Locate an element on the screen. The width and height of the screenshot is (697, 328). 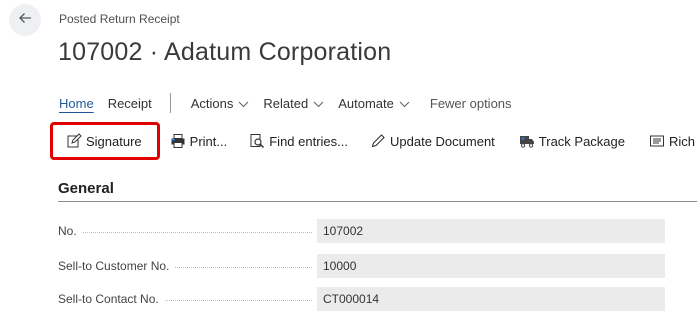
page-title: 107002 · Adatum Corporation is located at coordinates (225, 52).